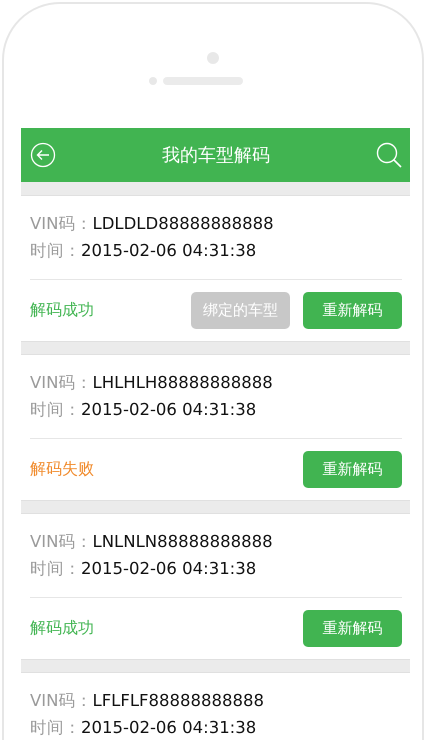 This screenshot has height=740, width=430. What do you see at coordinates (43, 155) in the screenshot?
I see `back-icon` at bounding box center [43, 155].